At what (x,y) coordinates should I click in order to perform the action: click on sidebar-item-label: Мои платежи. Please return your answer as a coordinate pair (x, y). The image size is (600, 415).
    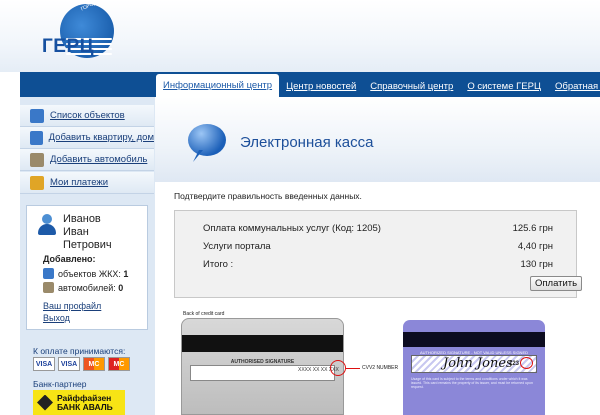
    Looking at the image, I should click on (79, 182).